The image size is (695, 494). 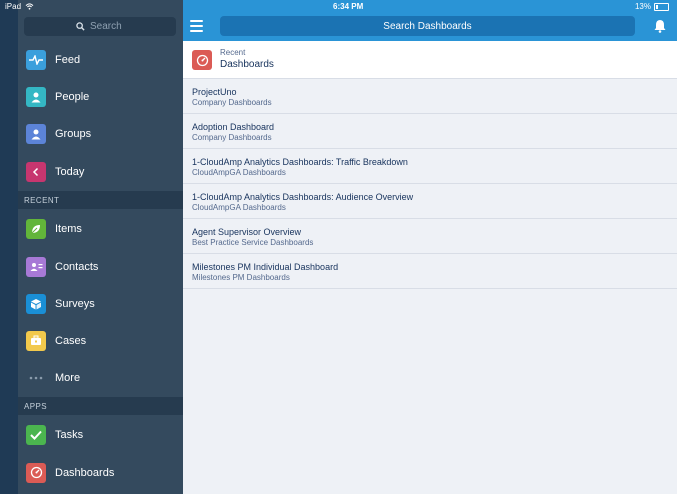 I want to click on section-header-recent: RECENT, so click(x=100, y=200).